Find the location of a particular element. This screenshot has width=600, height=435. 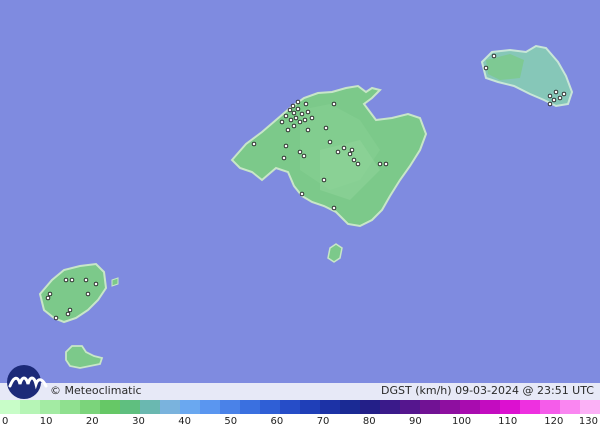

legend-tick-label: 70 is located at coordinates (323, 421).